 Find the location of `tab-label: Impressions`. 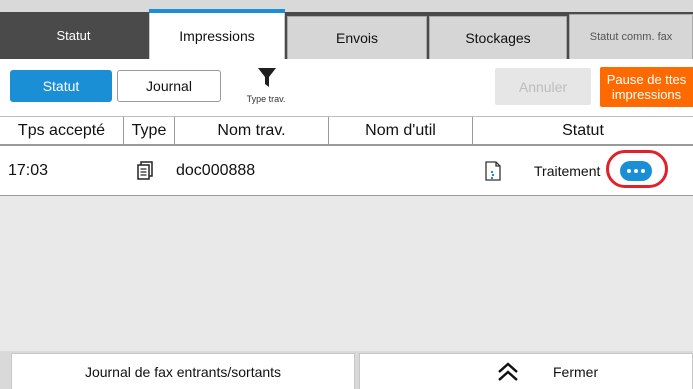

tab-label: Impressions is located at coordinates (217, 36).